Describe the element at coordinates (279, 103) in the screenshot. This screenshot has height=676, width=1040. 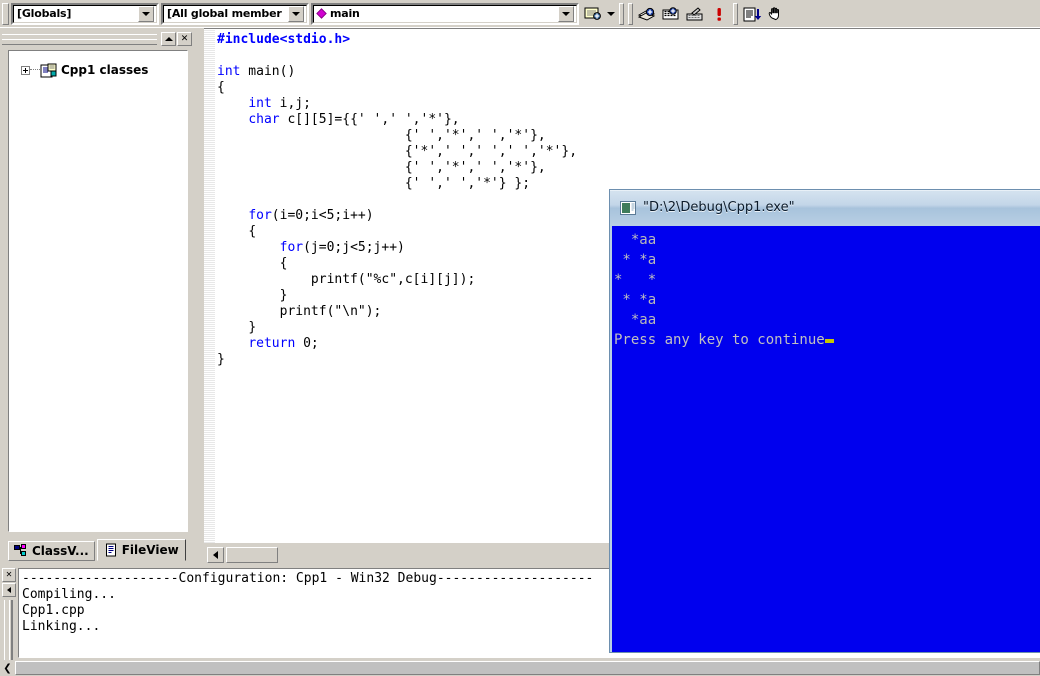
I see `code-line: int i,j;` at that location.